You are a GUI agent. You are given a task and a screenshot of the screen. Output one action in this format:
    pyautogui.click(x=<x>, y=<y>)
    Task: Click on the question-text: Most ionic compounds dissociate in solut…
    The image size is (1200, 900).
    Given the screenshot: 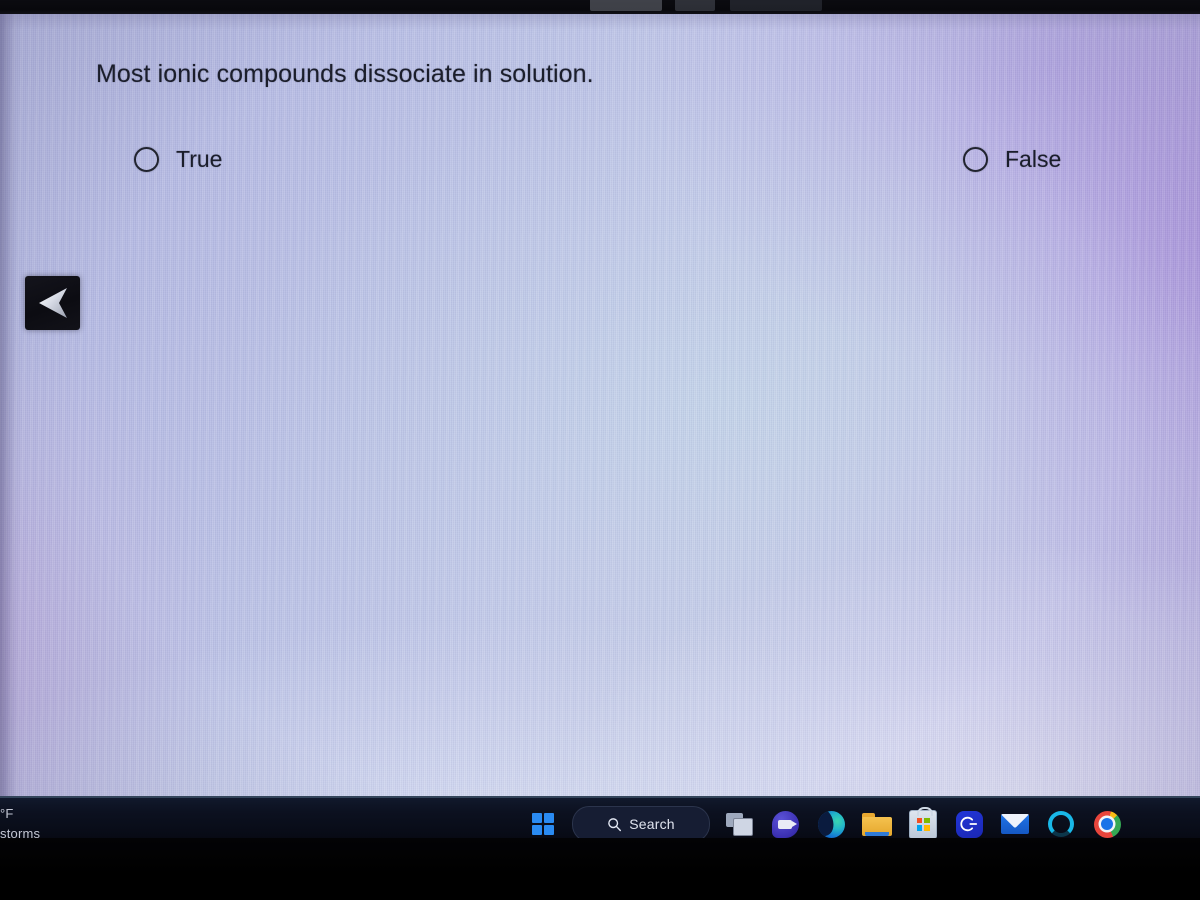 What is the action you would take?
    pyautogui.click(x=345, y=74)
    